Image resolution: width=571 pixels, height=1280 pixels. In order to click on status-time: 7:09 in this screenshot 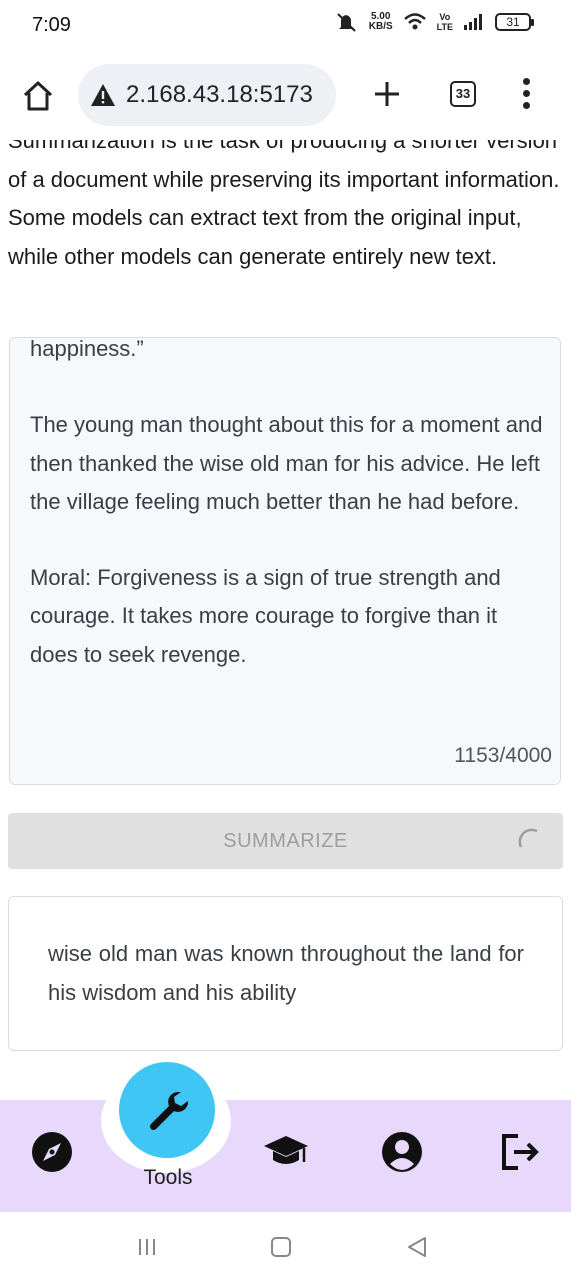, I will do `click(51, 25)`.